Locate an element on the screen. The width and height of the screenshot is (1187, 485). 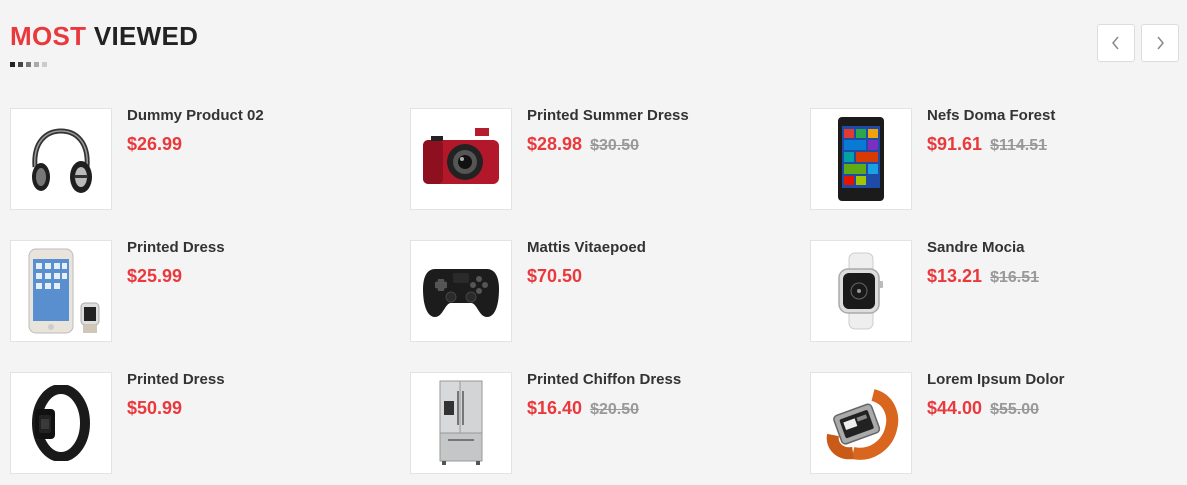
phone-and-watch-icon is located at coordinates (64, 291).